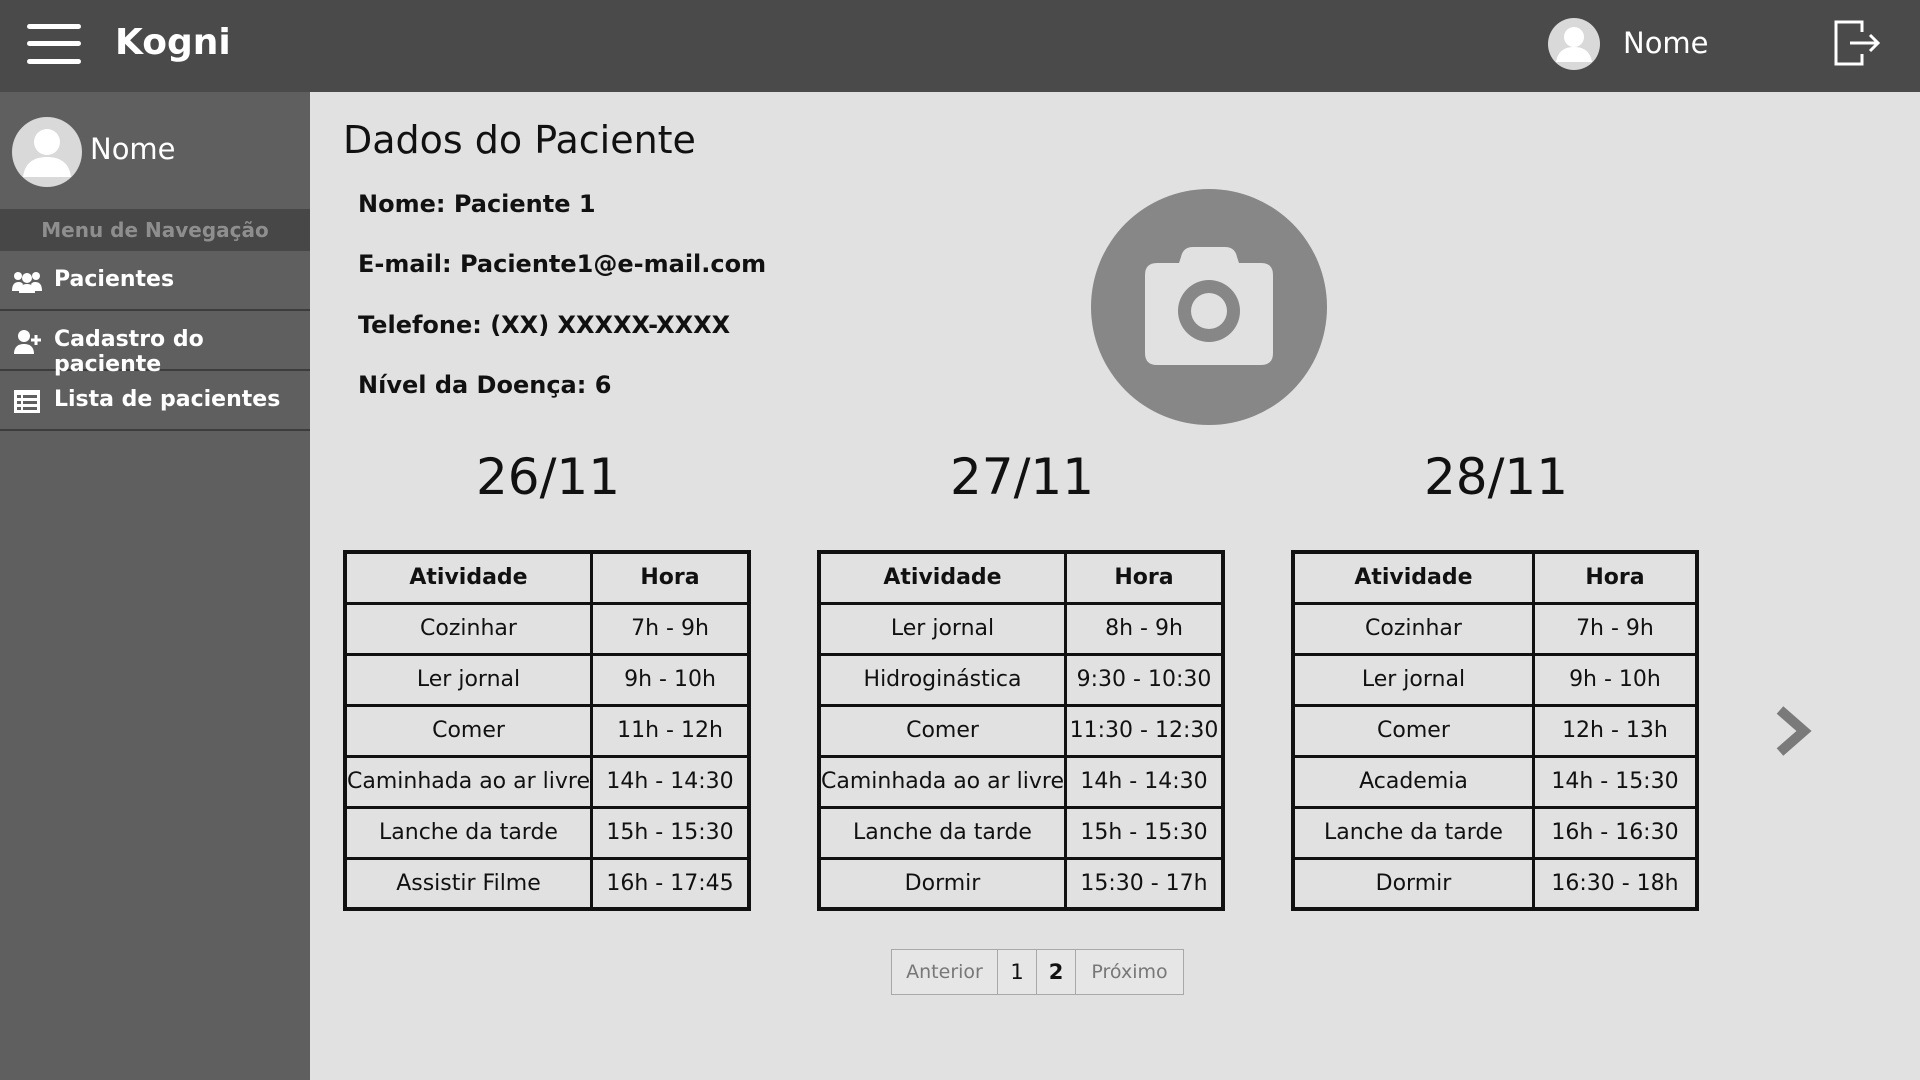 Image resolution: width=1920 pixels, height=1080 pixels. What do you see at coordinates (548, 477) in the screenshot?
I see `day-date: 26/11` at bounding box center [548, 477].